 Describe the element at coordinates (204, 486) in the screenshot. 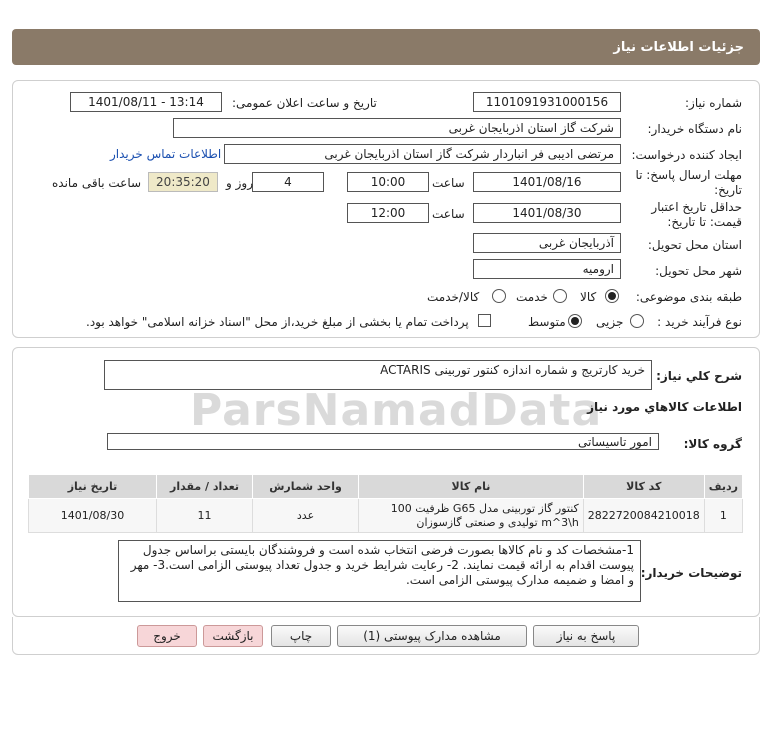

I see `col-header-qty: تعداد / مقدار` at that location.